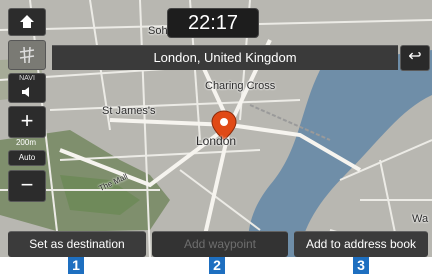 This screenshot has height=274, width=432. I want to click on callout-1: 1, so click(76, 265).